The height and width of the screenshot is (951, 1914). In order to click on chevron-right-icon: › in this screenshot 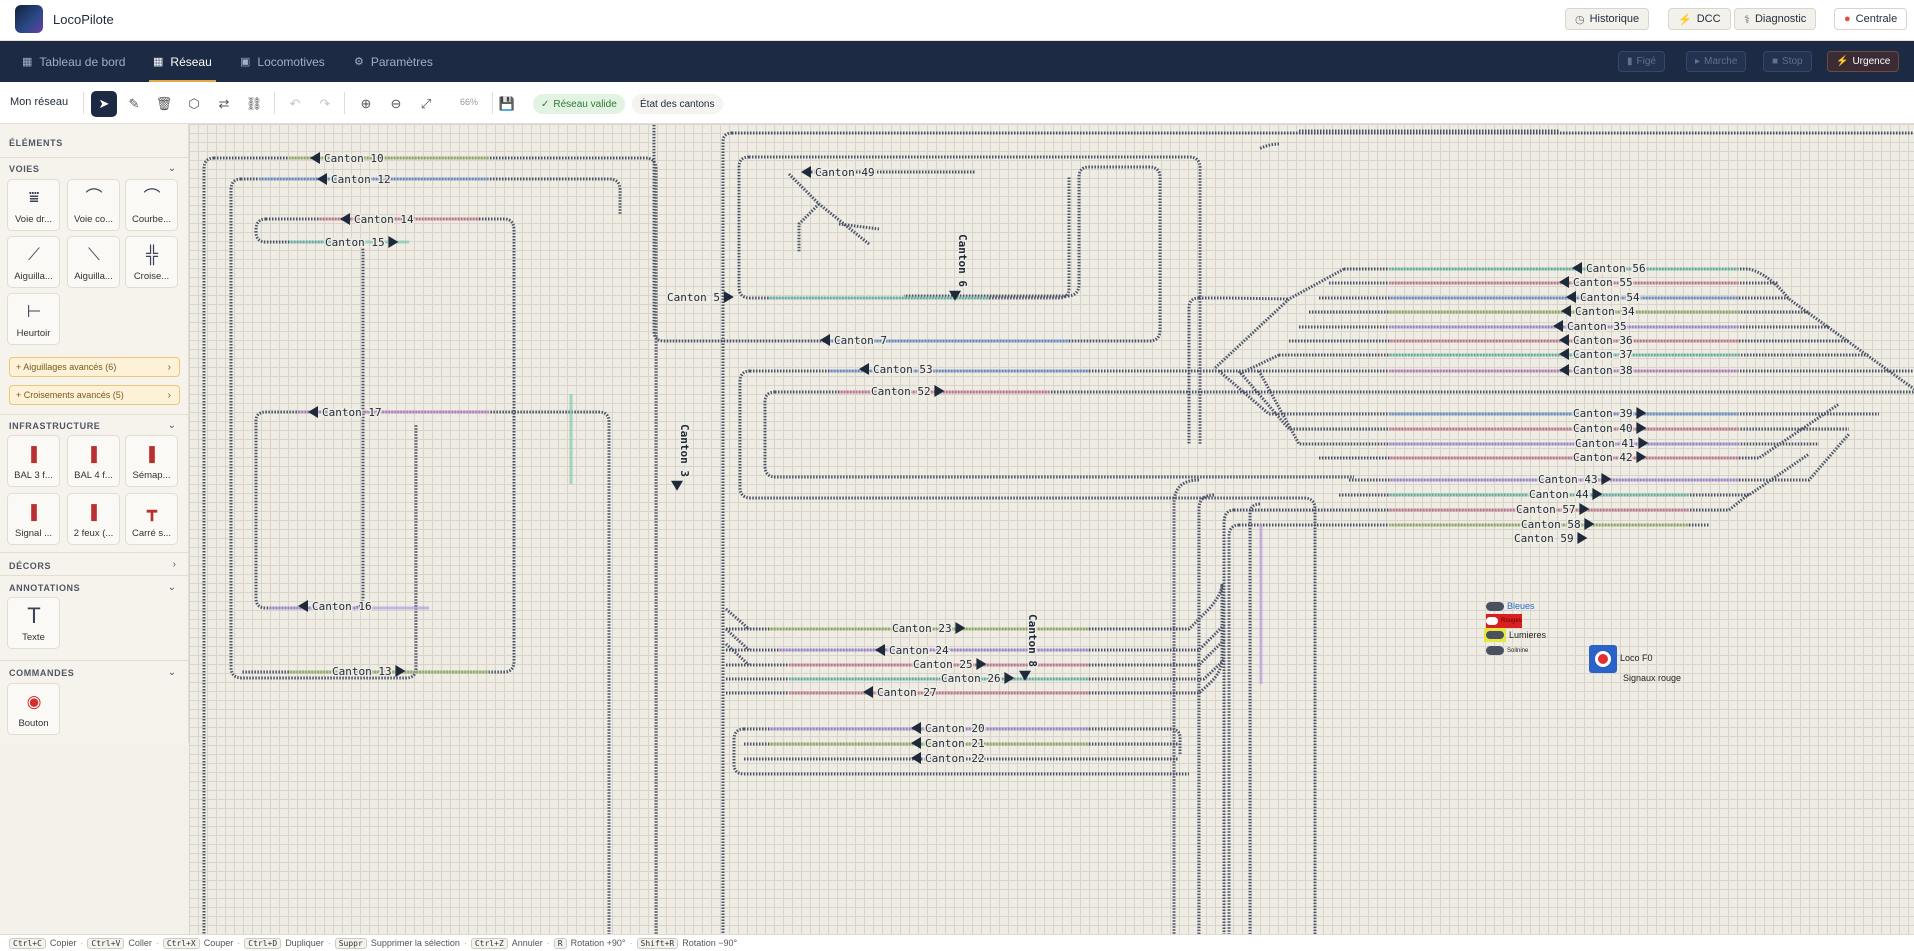, I will do `click(174, 564)`.